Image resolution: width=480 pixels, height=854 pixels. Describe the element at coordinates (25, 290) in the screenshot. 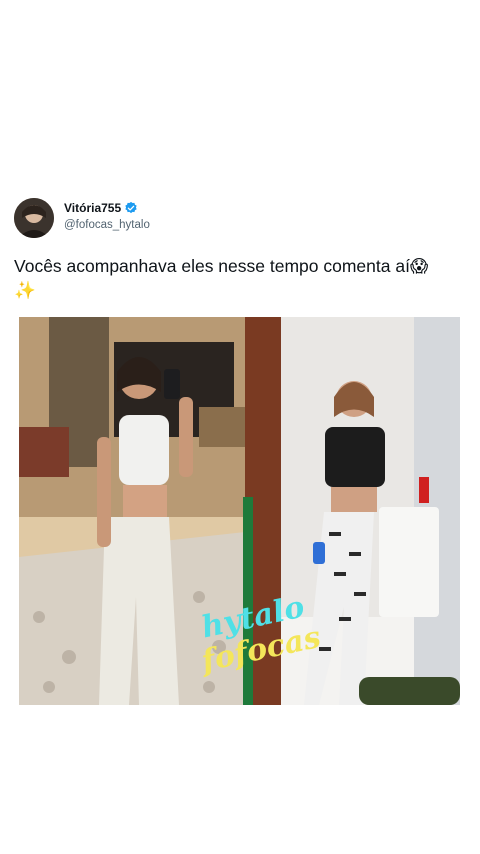

I see `tweet-text-line-2: ✨` at that location.